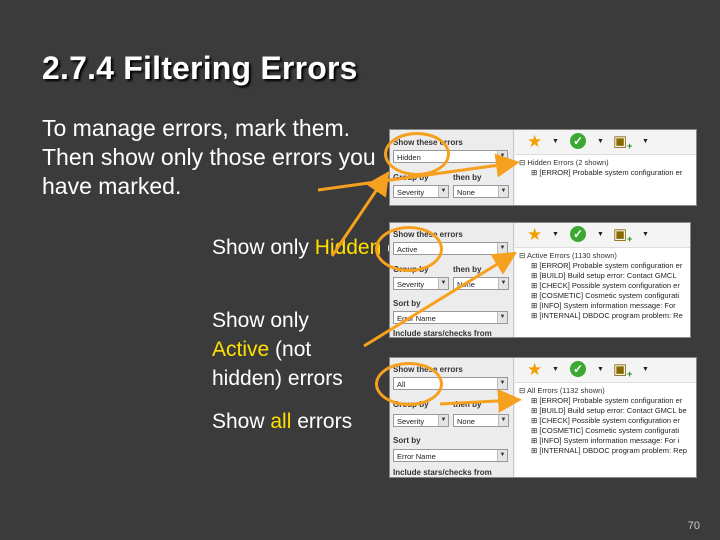 This screenshot has height=540, width=720. I want to click on arrow-hidden-to-header, so click(418, 172).